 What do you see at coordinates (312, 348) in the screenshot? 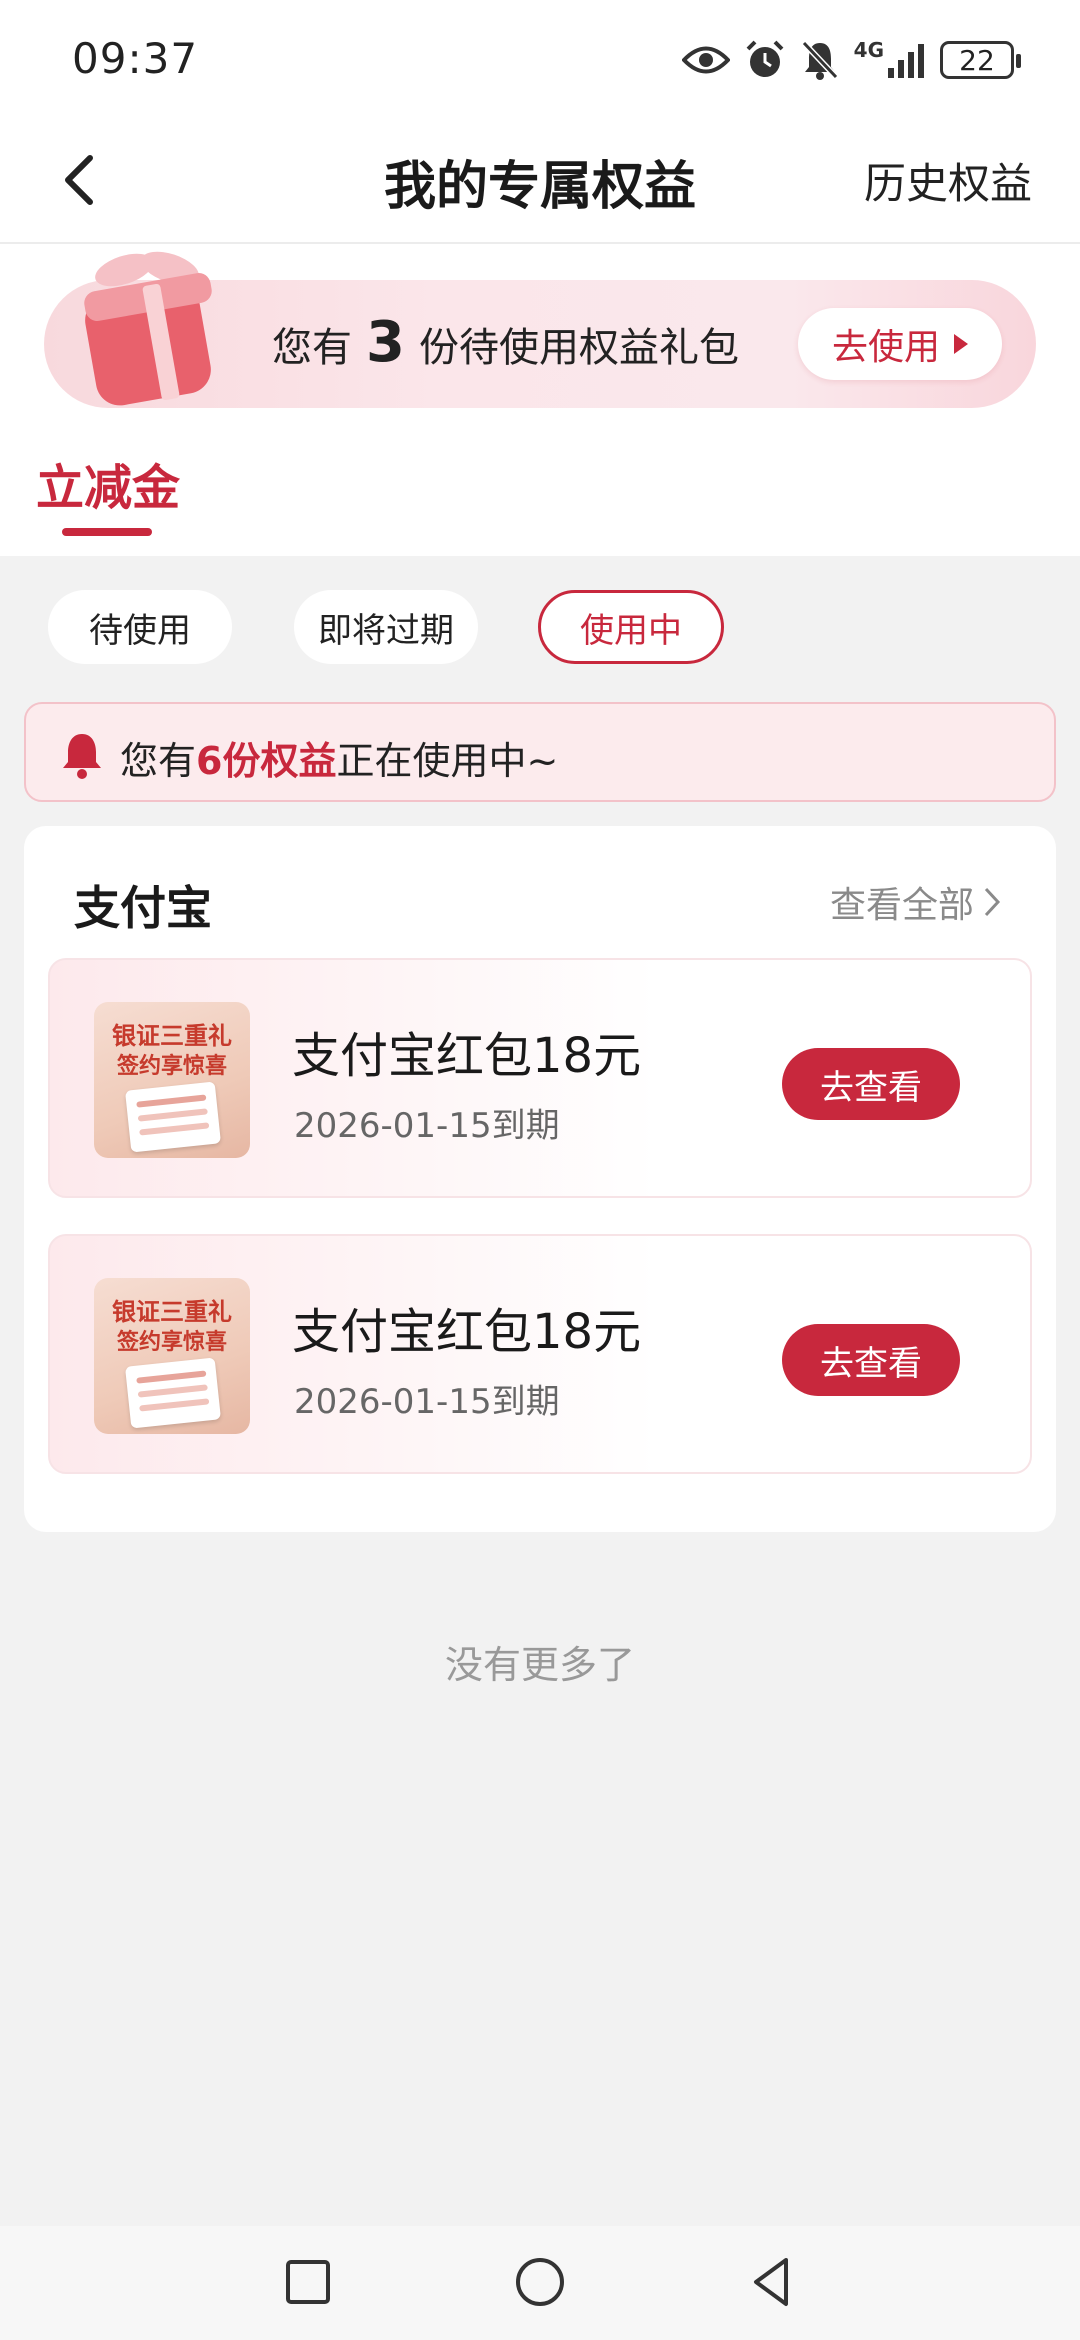
I see `banner-prefix: 您有` at bounding box center [312, 348].